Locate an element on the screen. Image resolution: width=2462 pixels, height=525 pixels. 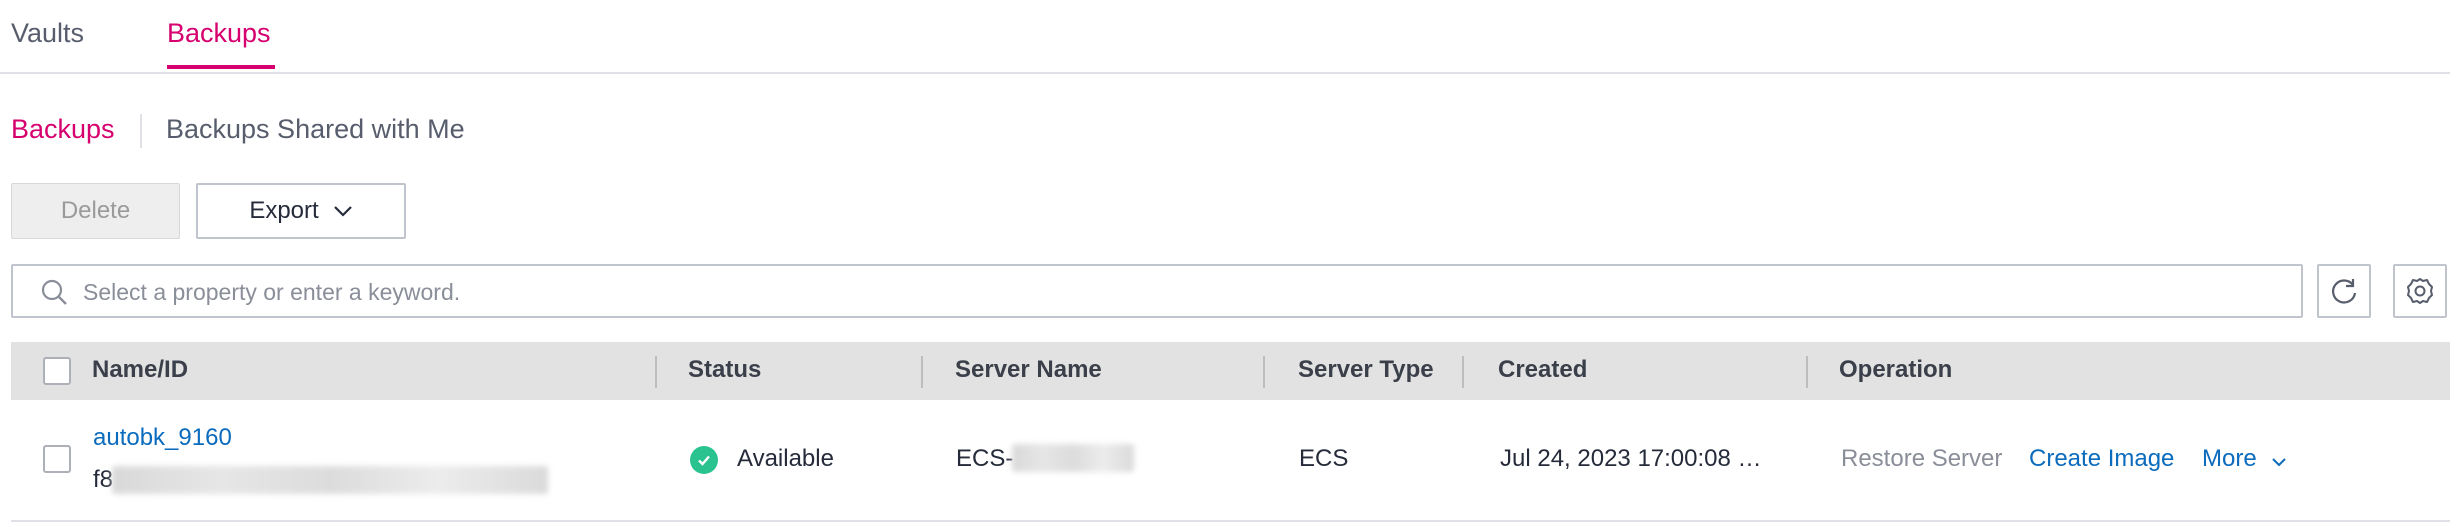
gear-icon is located at coordinates (2420, 291).